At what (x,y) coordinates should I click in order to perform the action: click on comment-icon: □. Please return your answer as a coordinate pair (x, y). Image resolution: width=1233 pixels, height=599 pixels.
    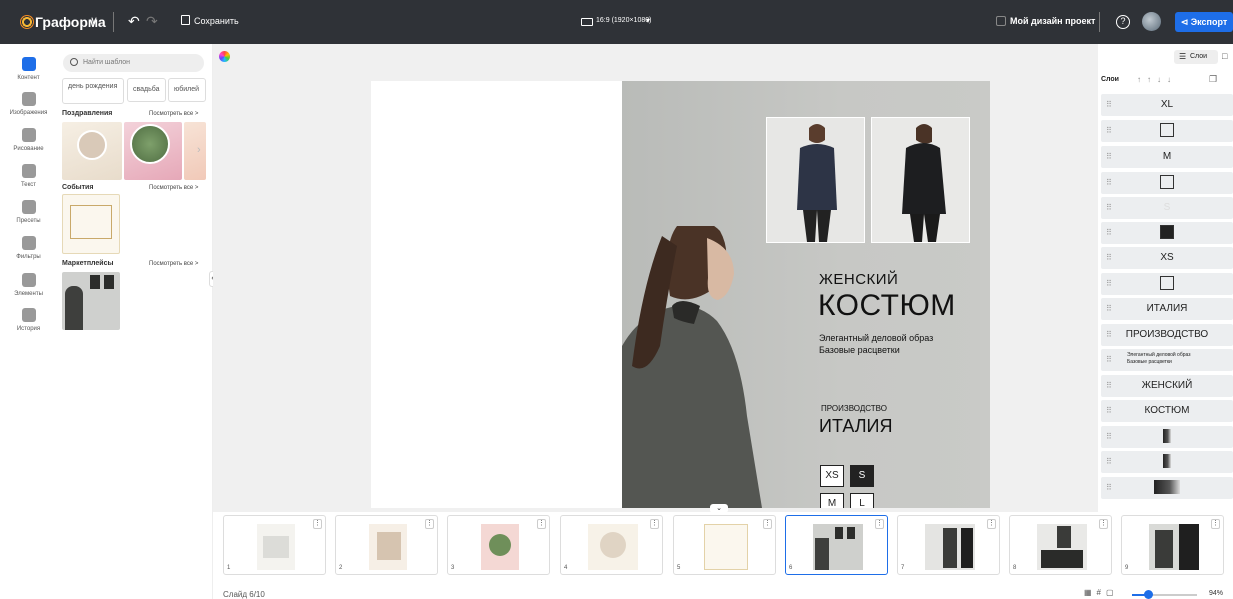
    Looking at the image, I should click on (1224, 56).